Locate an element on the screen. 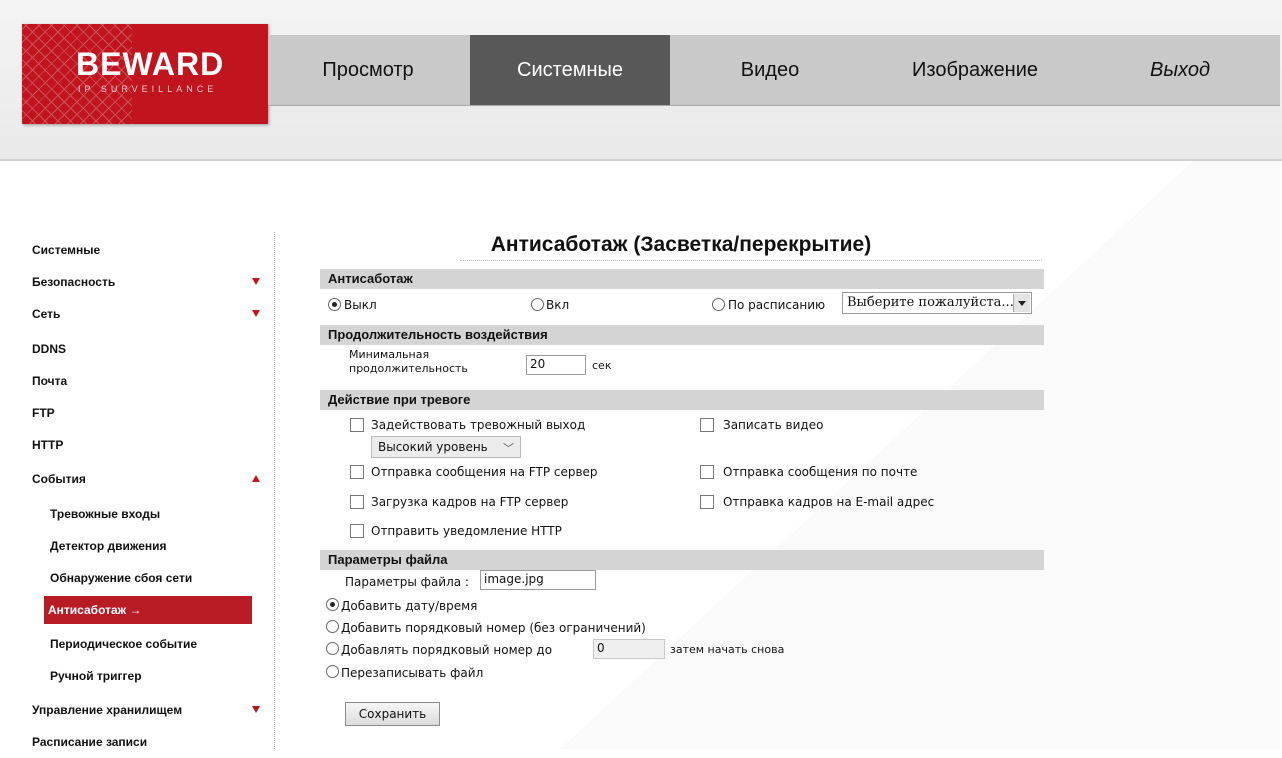 Image resolution: width=1282 pixels, height=758 pixels. radio-on is located at coordinates (537, 304).